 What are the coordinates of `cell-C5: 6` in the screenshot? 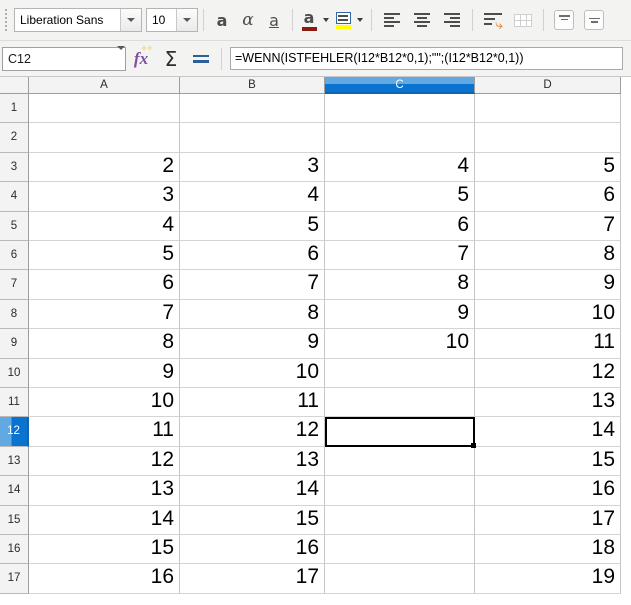 It's located at (400, 226).